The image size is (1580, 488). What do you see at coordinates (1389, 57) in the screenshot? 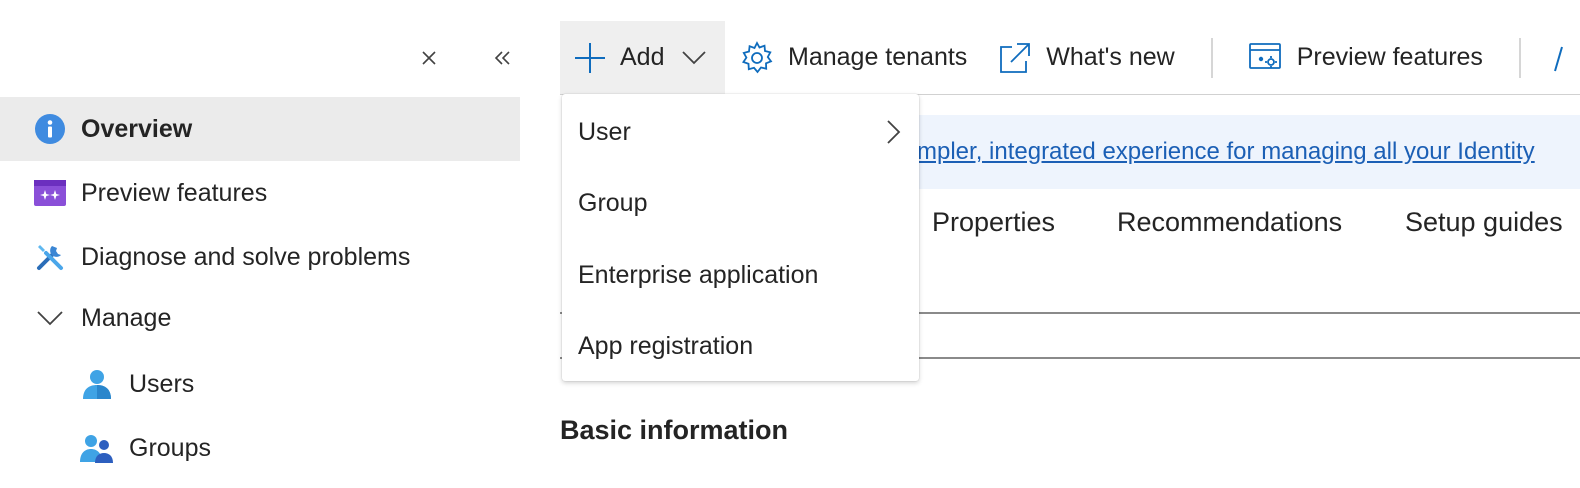
I see `preview-features-label: Preview features` at bounding box center [1389, 57].